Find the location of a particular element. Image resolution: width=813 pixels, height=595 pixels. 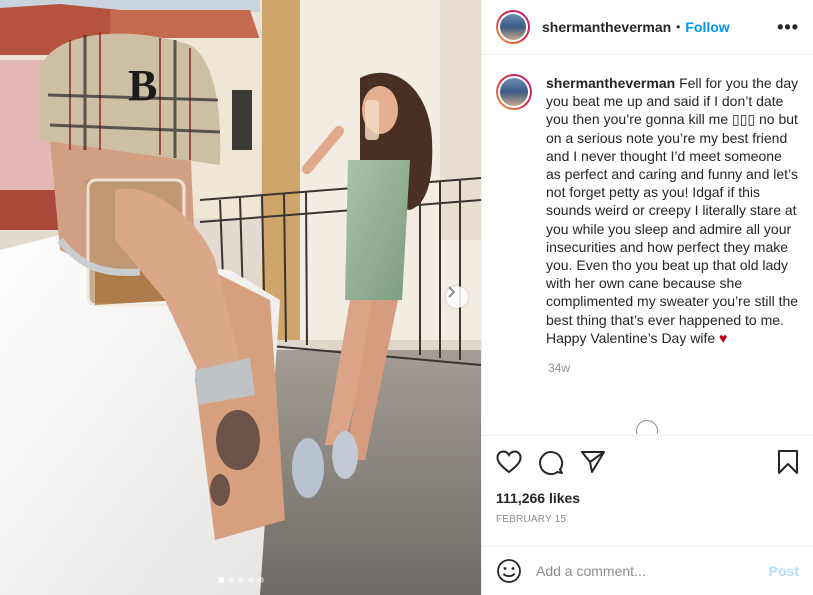

smiley-icon is located at coordinates (509, 571).